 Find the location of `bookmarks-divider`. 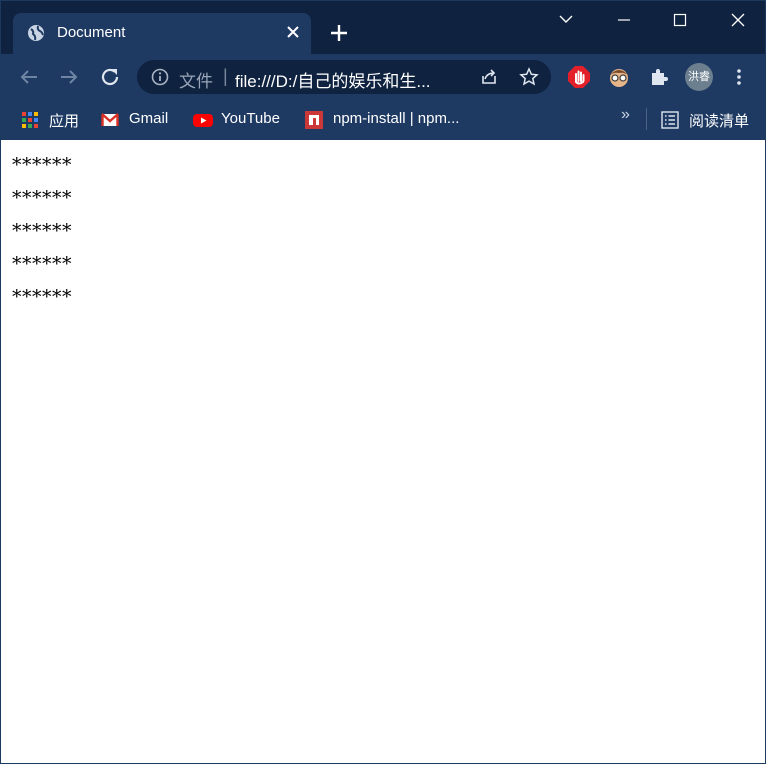

bookmarks-divider is located at coordinates (646, 119).